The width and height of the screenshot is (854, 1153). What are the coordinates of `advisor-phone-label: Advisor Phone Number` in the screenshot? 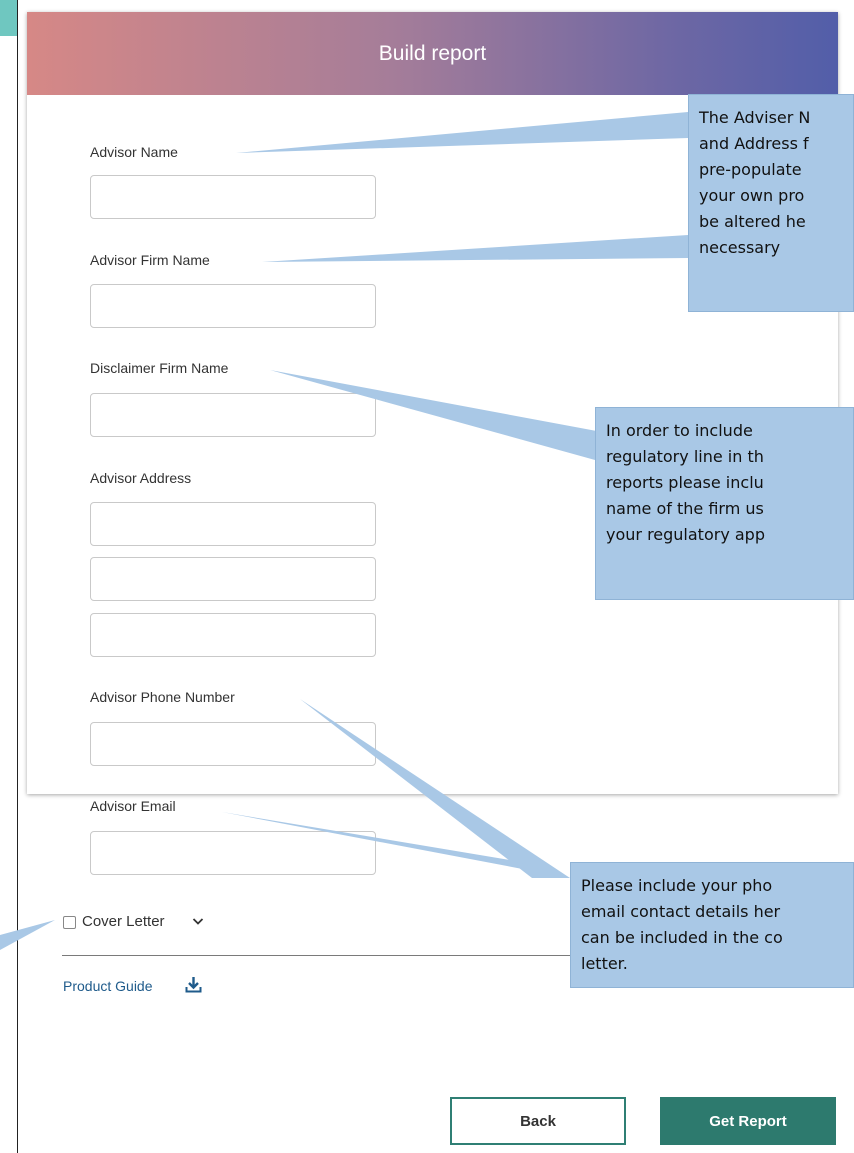 It's located at (162, 697).